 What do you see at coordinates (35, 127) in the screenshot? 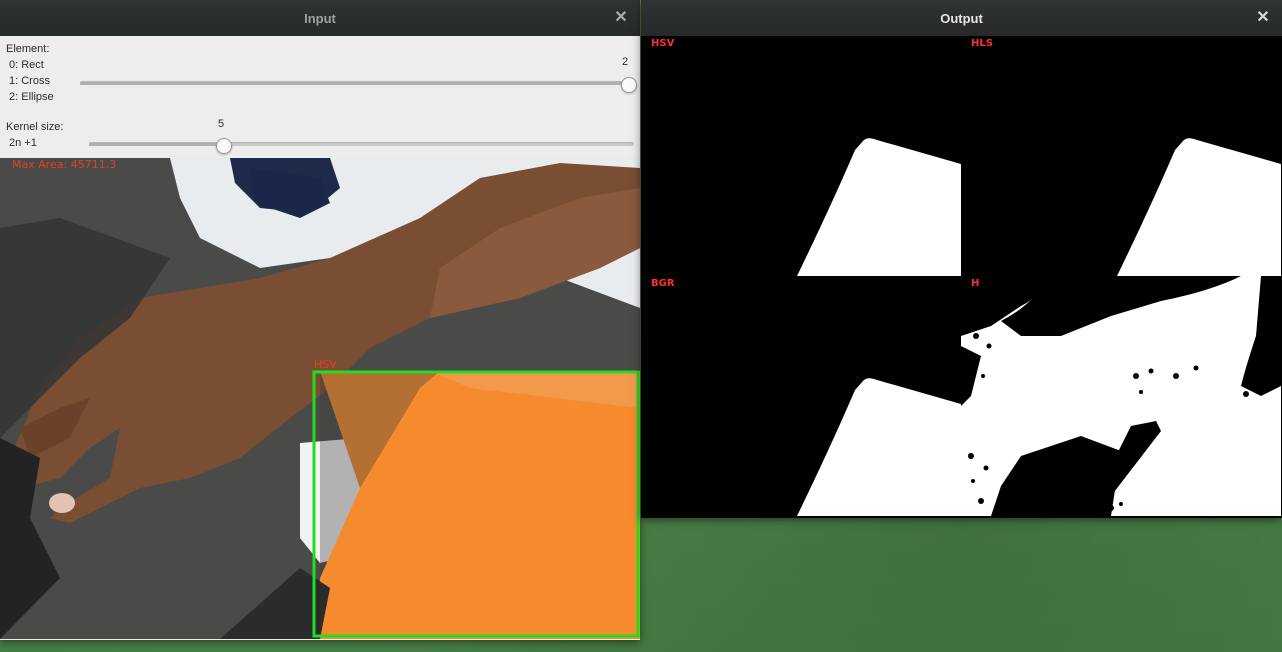
I see `kernel-size-label: Kernel size:` at bounding box center [35, 127].